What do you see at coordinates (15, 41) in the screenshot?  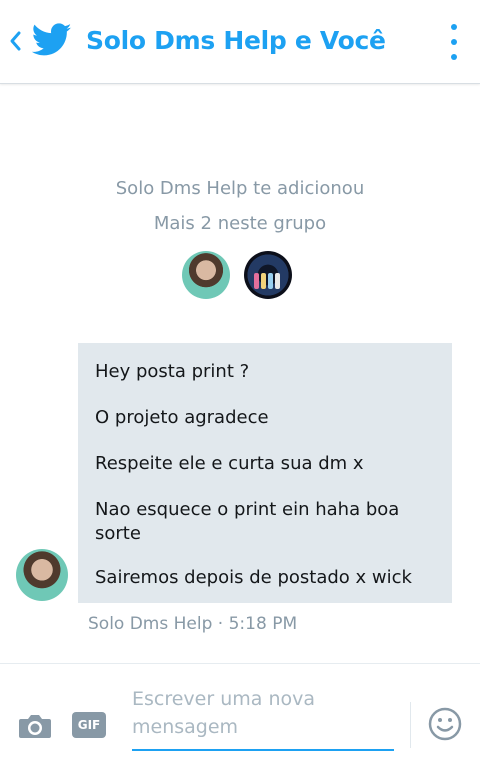 I see `chevron-left-icon` at bounding box center [15, 41].